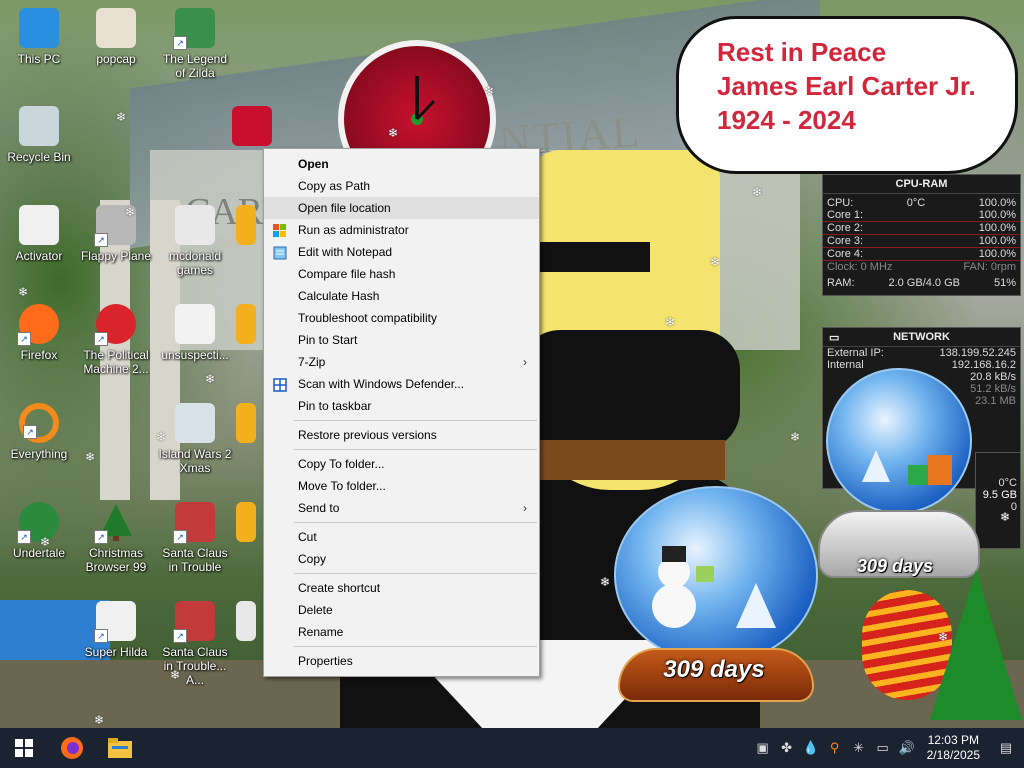  I want to click on taskbar-clock: 12:03 PM 2/18/2025, so click(953, 748).